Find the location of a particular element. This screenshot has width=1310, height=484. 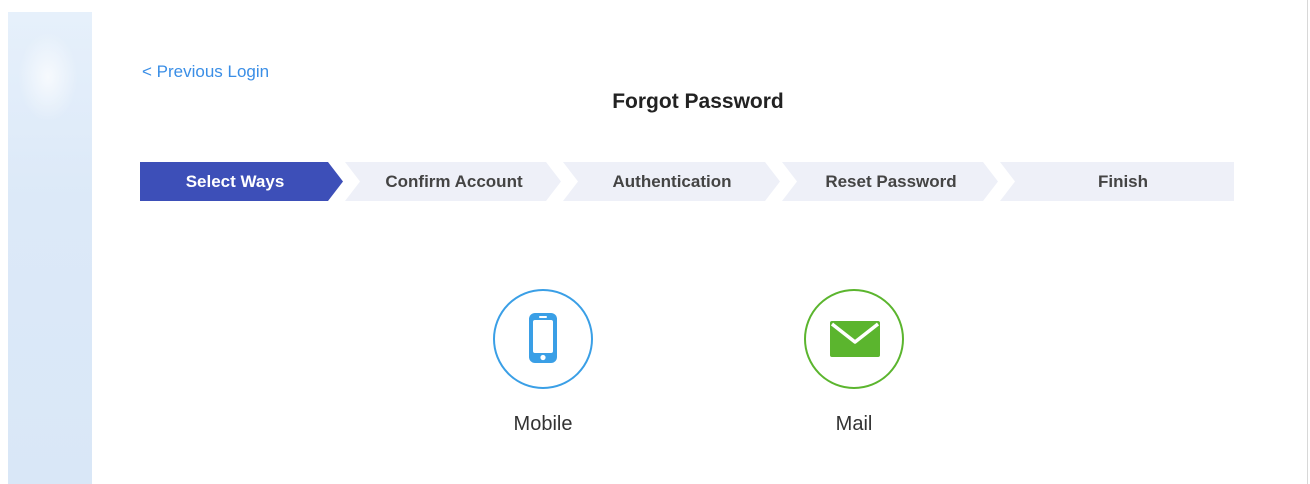

mobile-option: Mobile is located at coordinates (543, 362).